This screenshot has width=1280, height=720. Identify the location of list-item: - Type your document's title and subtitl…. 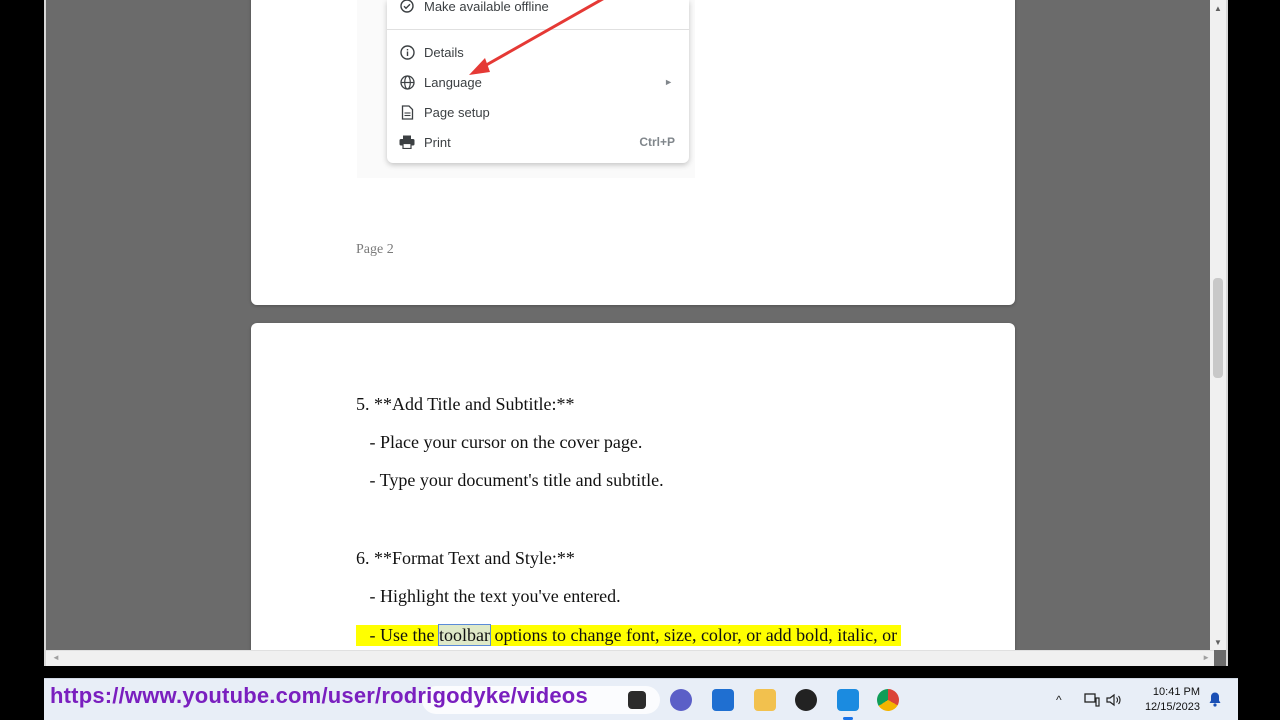
(510, 480).